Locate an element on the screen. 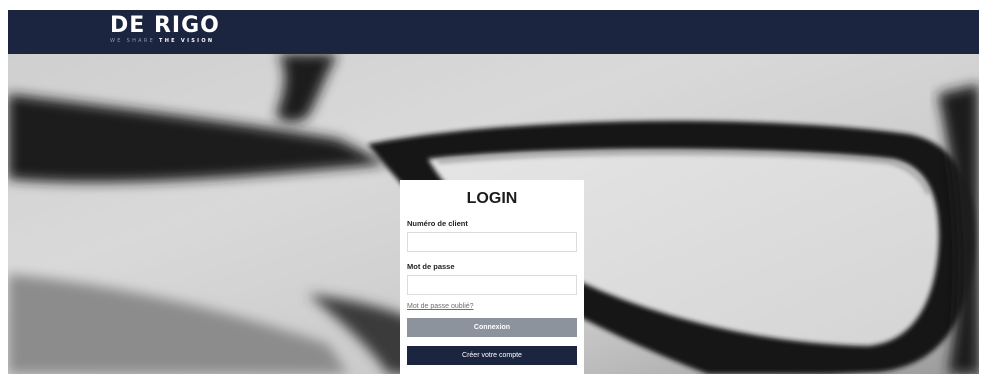 Image resolution: width=987 pixels, height=376 pixels. de-rigo-logo: DE RIGO WE SHARE THE VISION is located at coordinates (165, 29).